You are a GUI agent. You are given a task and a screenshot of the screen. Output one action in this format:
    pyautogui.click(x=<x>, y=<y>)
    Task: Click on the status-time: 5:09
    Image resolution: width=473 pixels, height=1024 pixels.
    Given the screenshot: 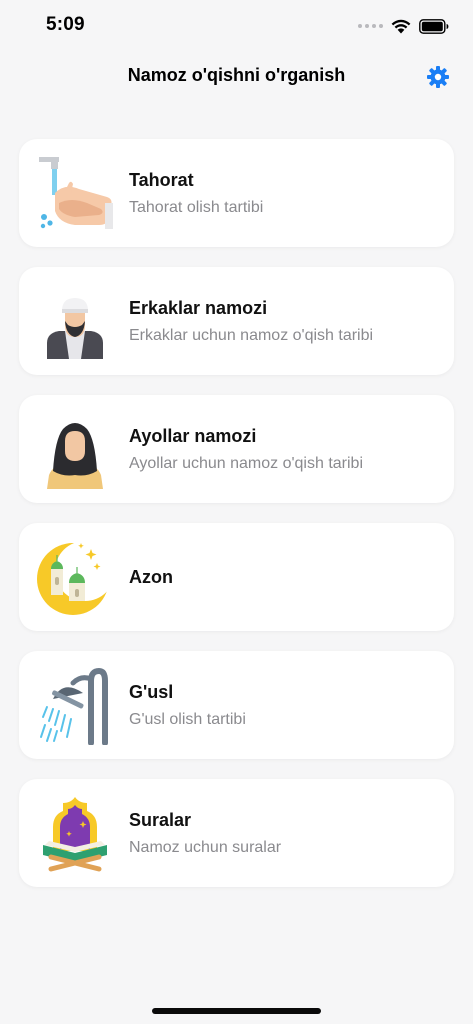 What is the action you would take?
    pyautogui.click(x=65, y=24)
    